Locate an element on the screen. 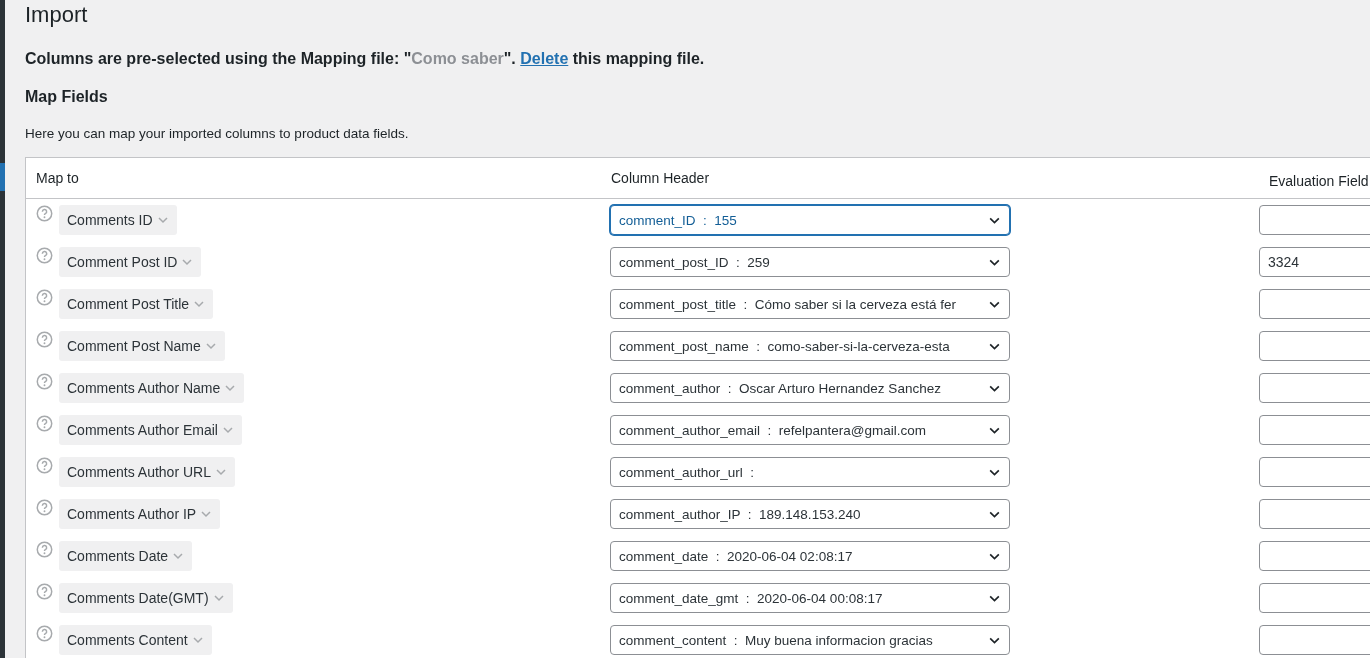  column-header-select: comment_content : Muy buena informacion gracias is located at coordinates (810, 640).